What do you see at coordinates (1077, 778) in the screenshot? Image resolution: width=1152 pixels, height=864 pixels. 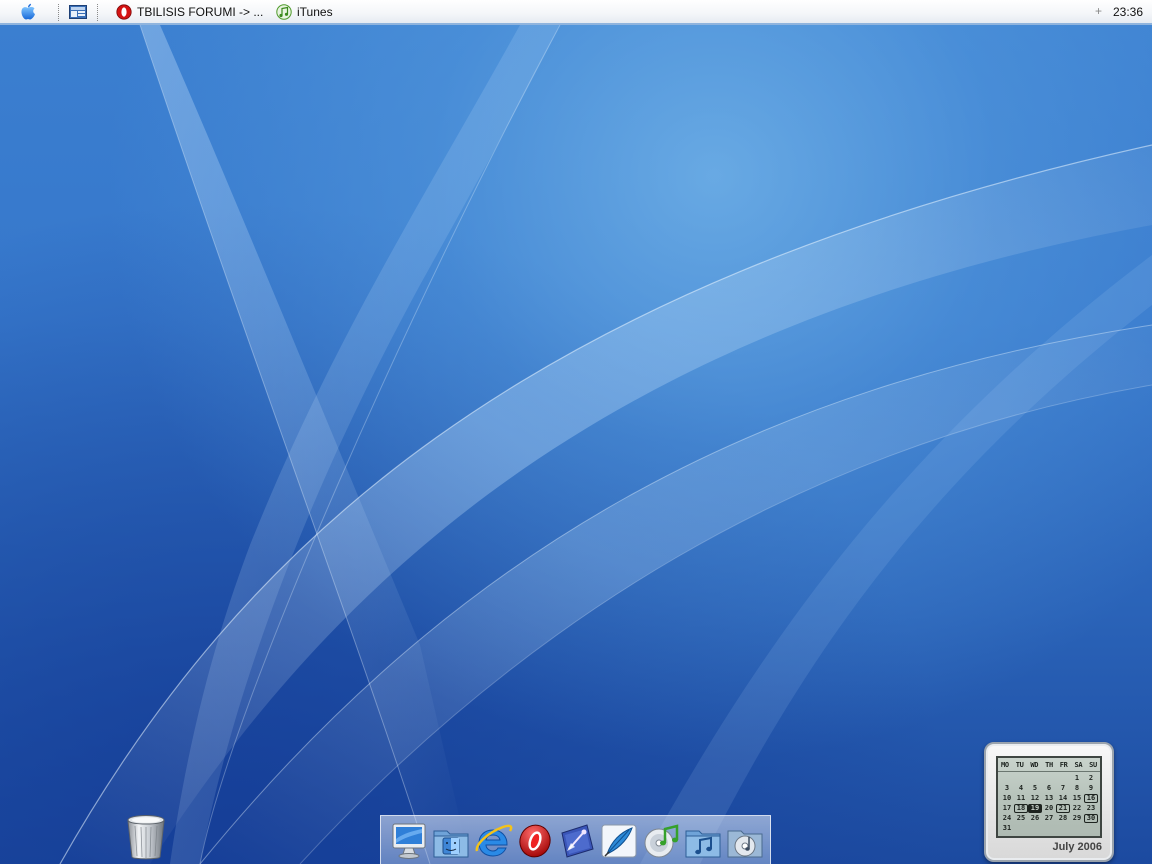 I see `calendar-day: 1` at bounding box center [1077, 778].